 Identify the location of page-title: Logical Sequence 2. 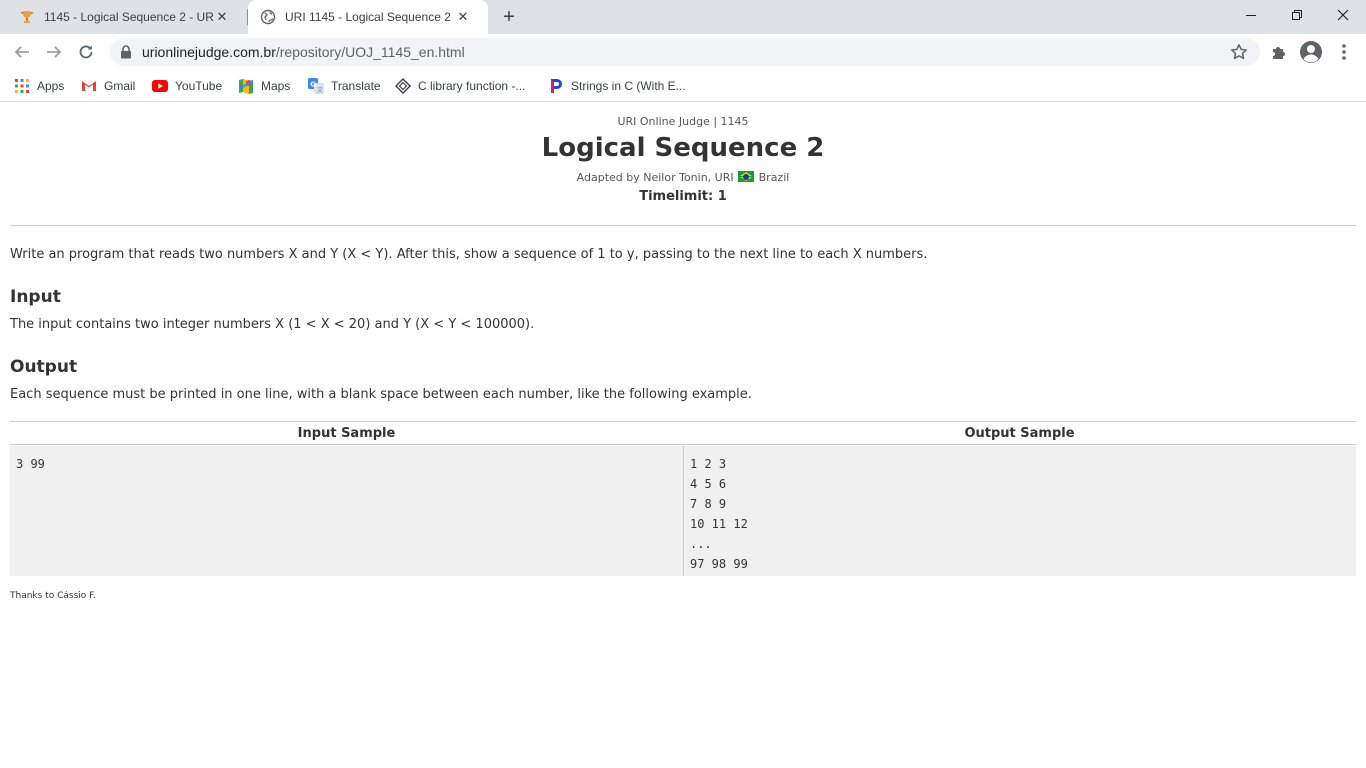
(683, 148).